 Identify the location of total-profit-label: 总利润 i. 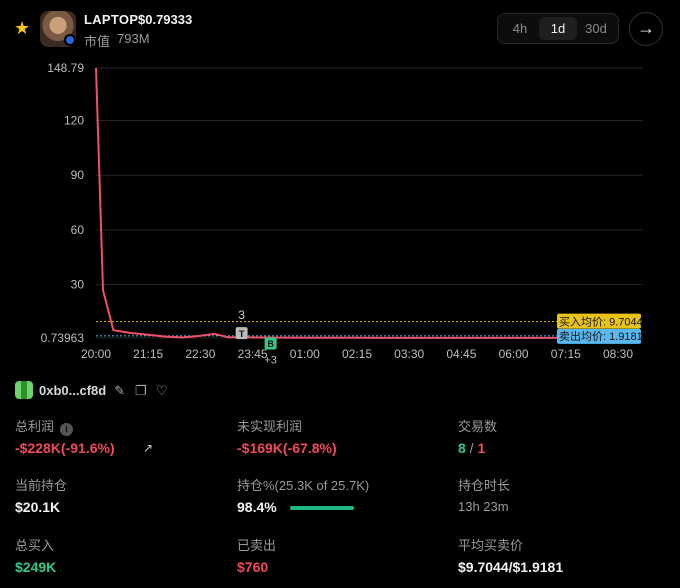
(44, 426).